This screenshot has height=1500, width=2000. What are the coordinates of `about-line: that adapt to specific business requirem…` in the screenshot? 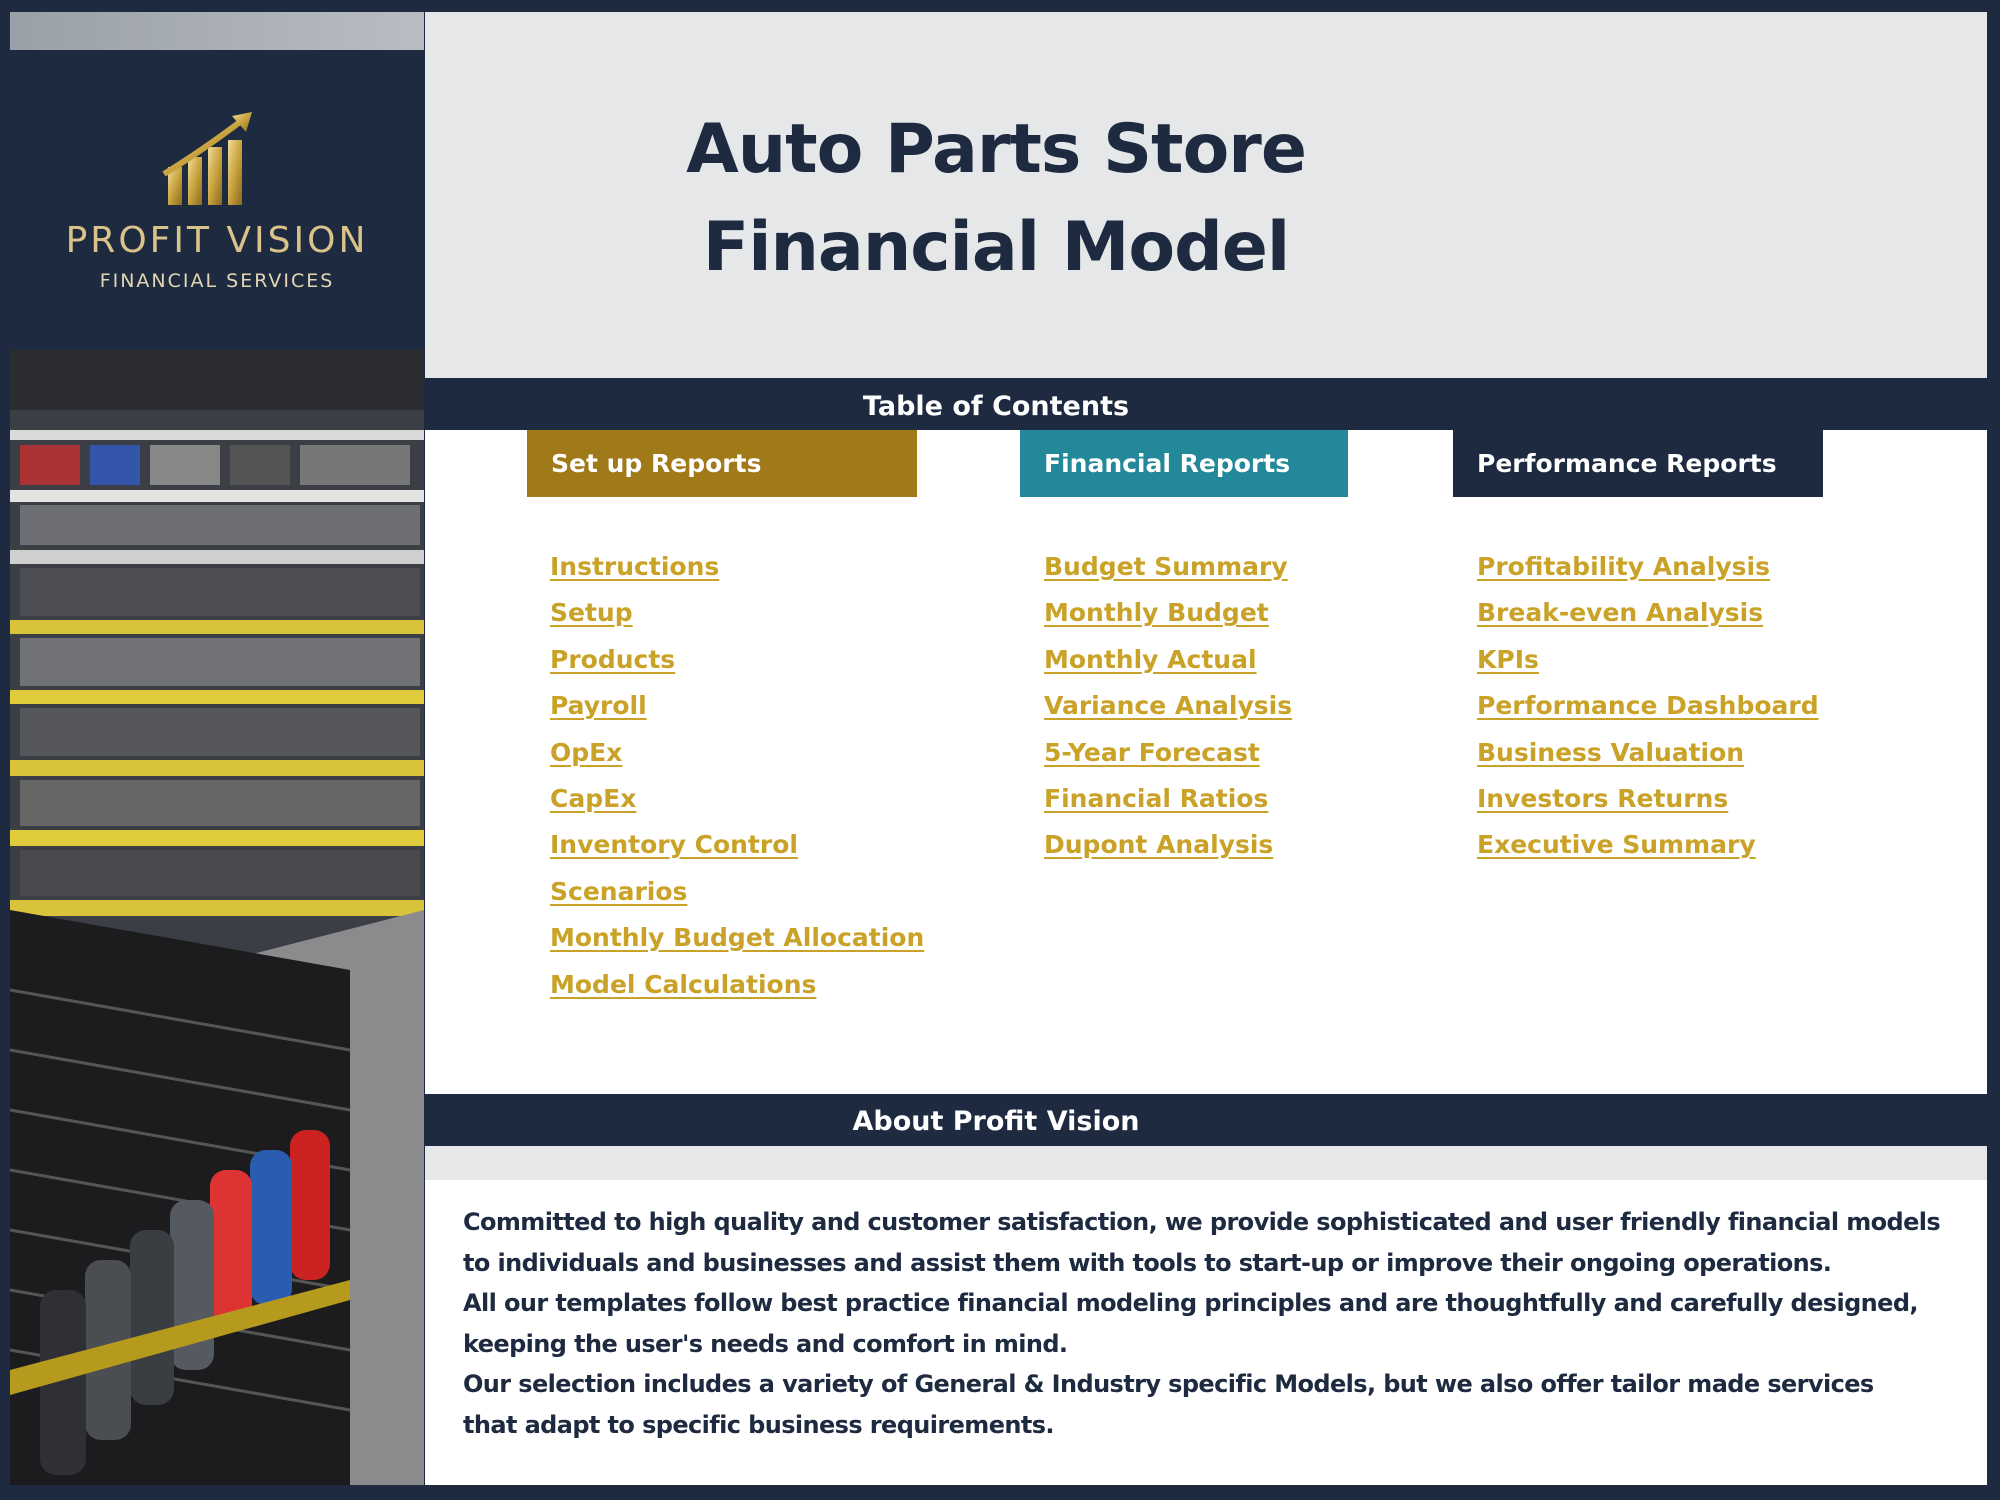 It's located at (759, 1424).